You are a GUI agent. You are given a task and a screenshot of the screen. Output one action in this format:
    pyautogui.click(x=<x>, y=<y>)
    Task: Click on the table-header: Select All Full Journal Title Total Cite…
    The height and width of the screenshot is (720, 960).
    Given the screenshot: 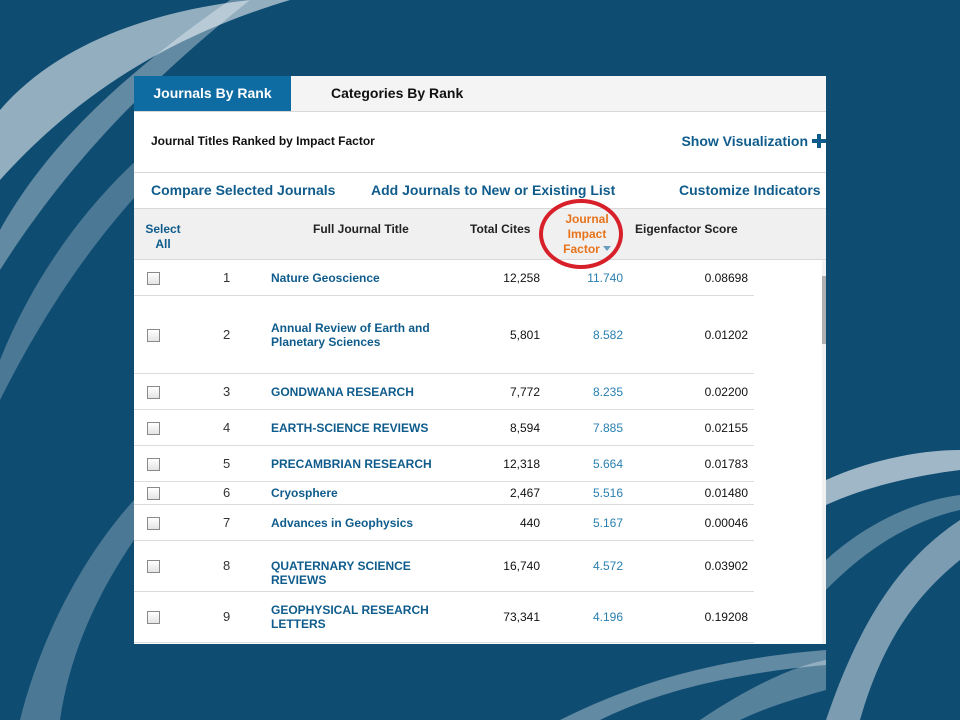 What is the action you would take?
    pyautogui.click(x=480, y=234)
    